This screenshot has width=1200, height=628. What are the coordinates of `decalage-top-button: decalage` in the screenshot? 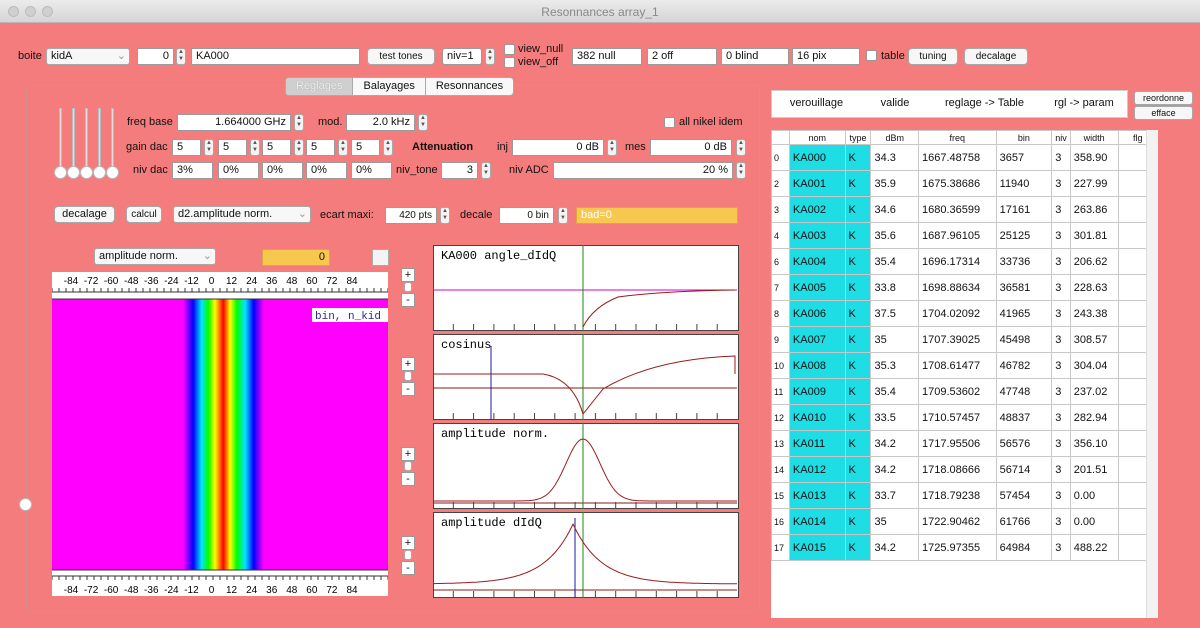 It's located at (996, 56).